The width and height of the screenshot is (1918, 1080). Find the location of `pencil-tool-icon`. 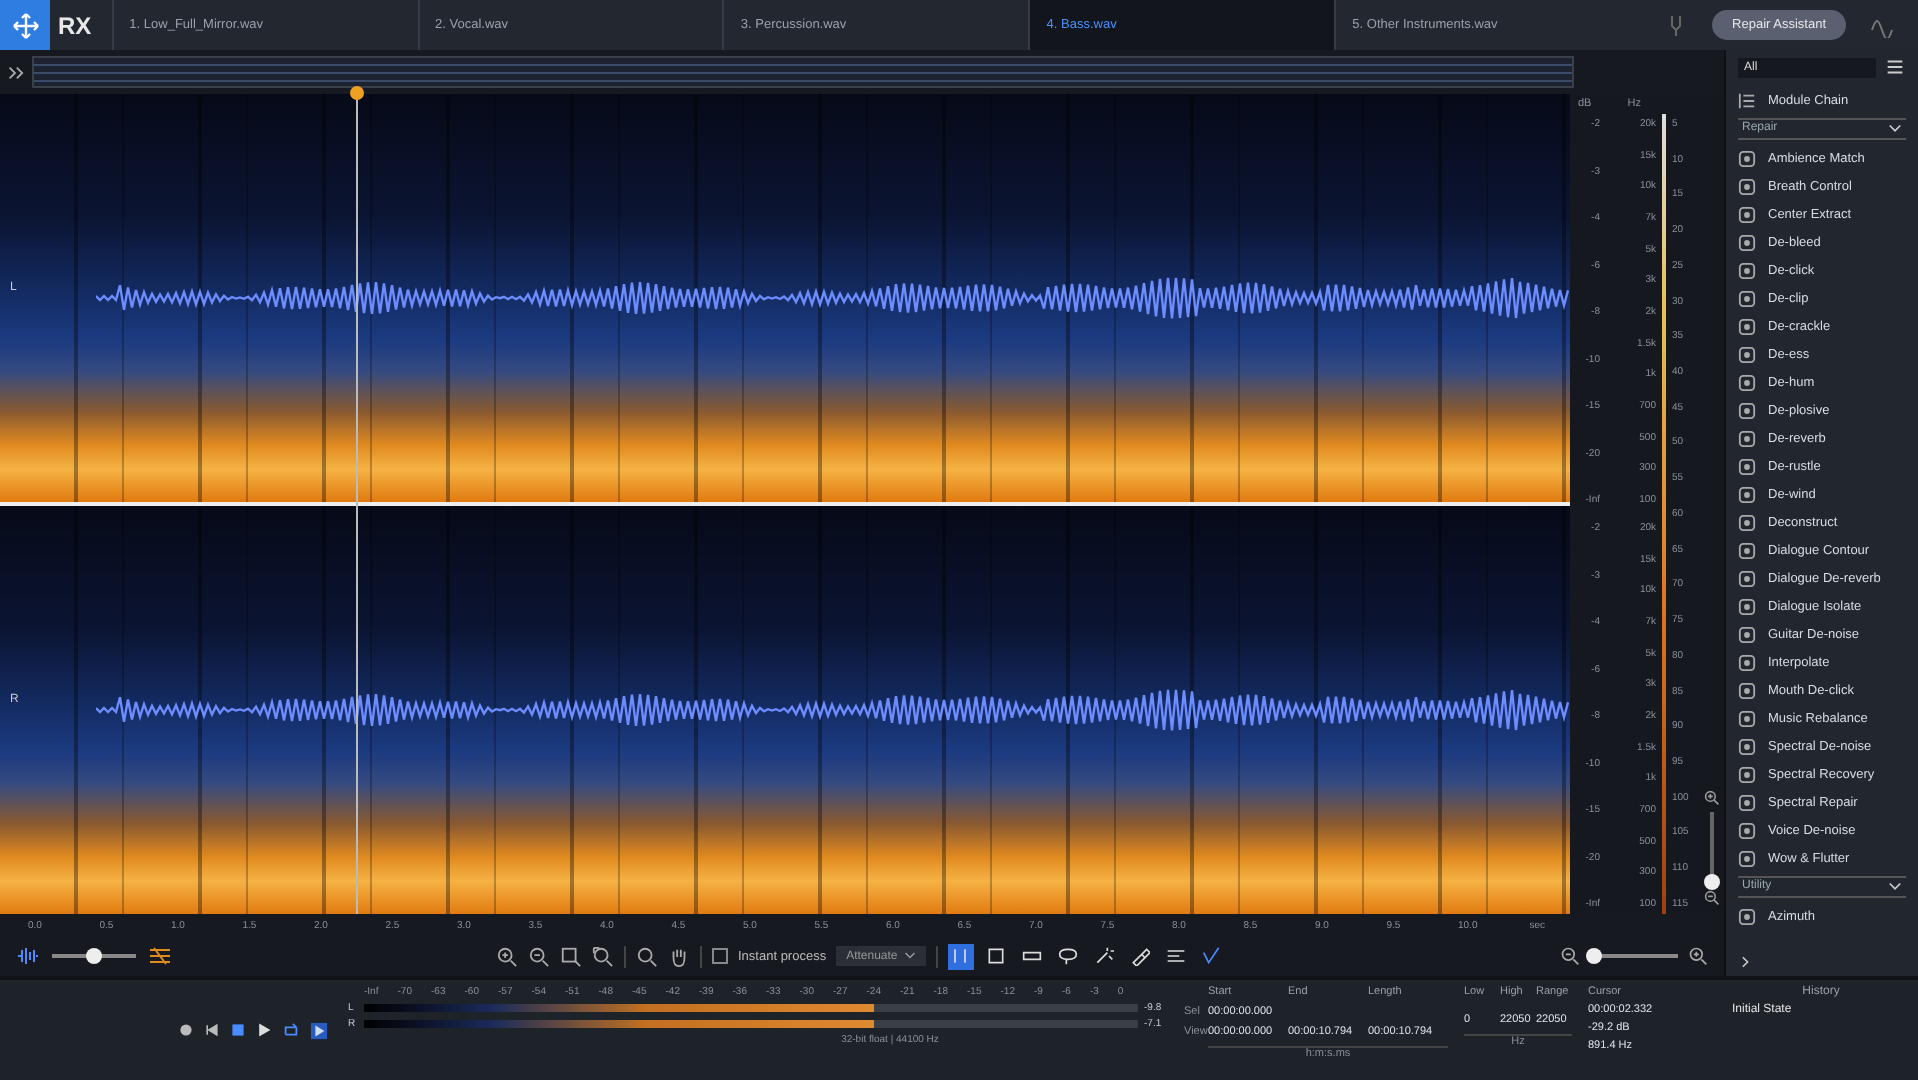

pencil-tool-icon is located at coordinates (1212, 956).